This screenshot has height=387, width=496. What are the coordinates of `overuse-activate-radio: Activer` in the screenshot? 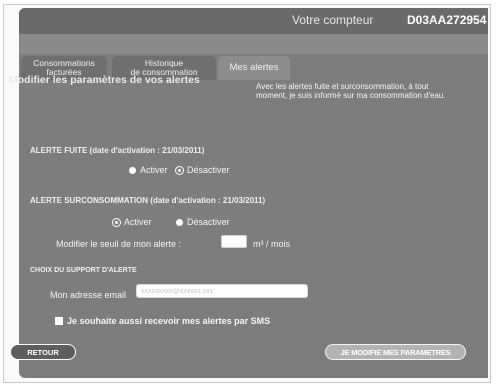 It's located at (132, 222).